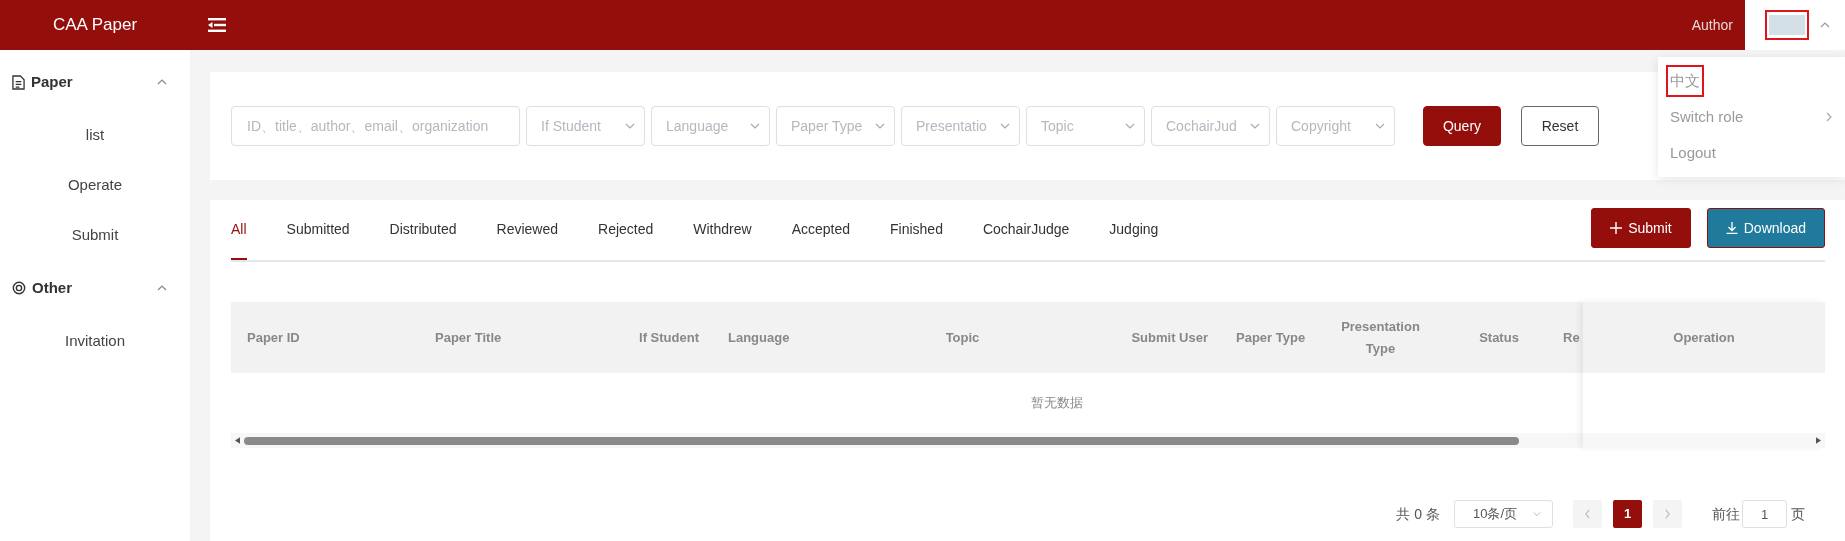 The height and width of the screenshot is (541, 1845). What do you see at coordinates (1134, 230) in the screenshot?
I see `tab: Judging` at bounding box center [1134, 230].